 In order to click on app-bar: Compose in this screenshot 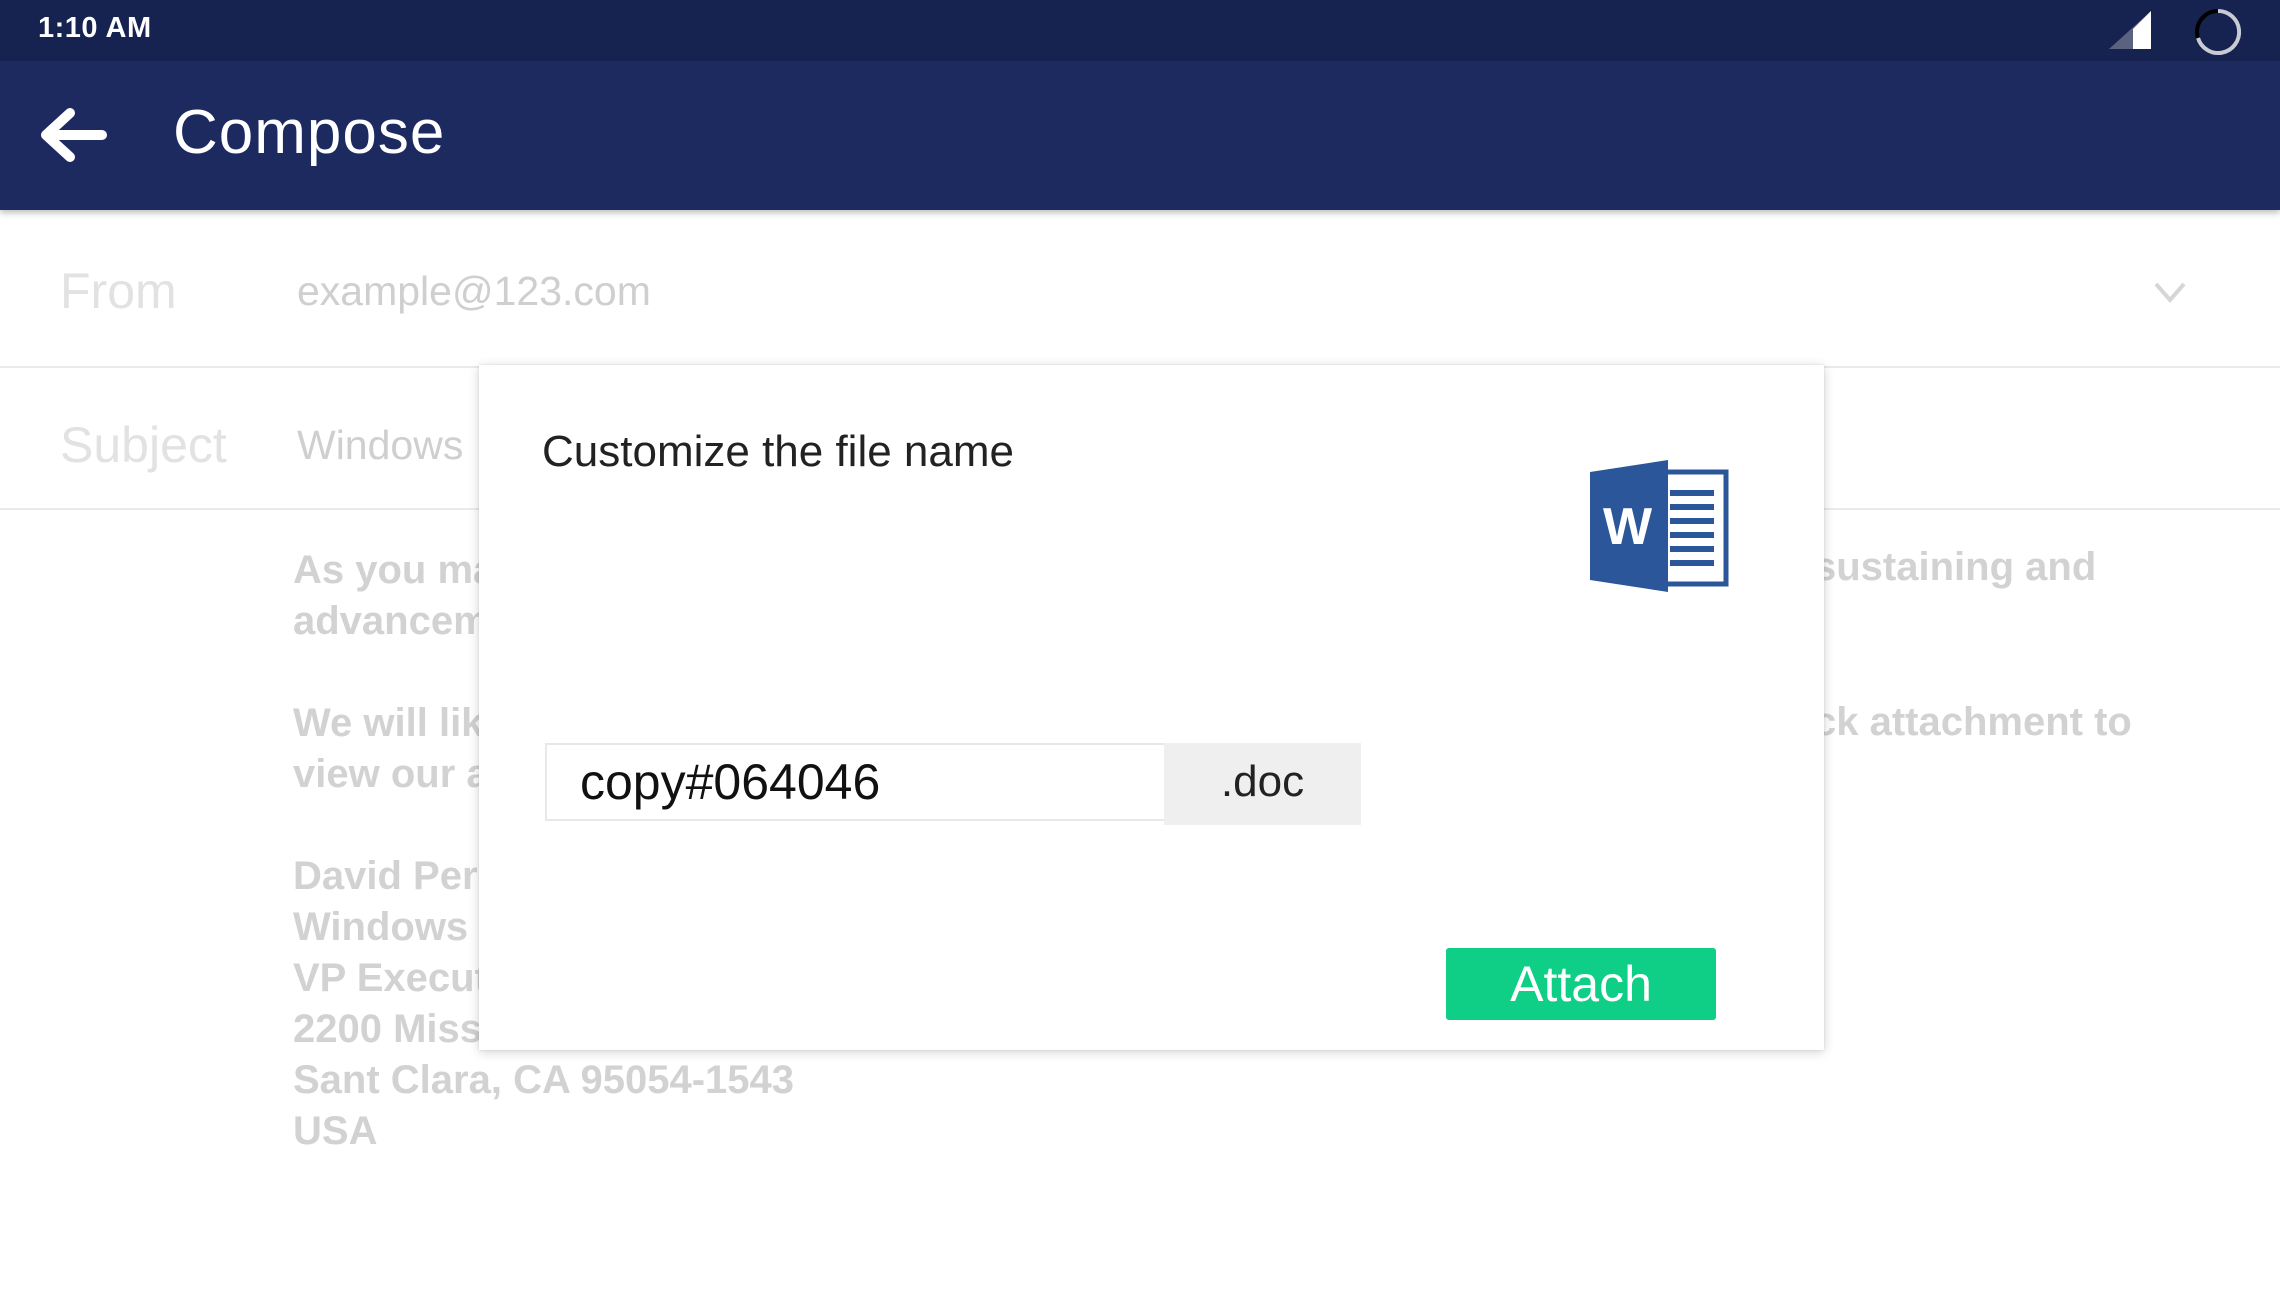, I will do `click(1140, 135)`.